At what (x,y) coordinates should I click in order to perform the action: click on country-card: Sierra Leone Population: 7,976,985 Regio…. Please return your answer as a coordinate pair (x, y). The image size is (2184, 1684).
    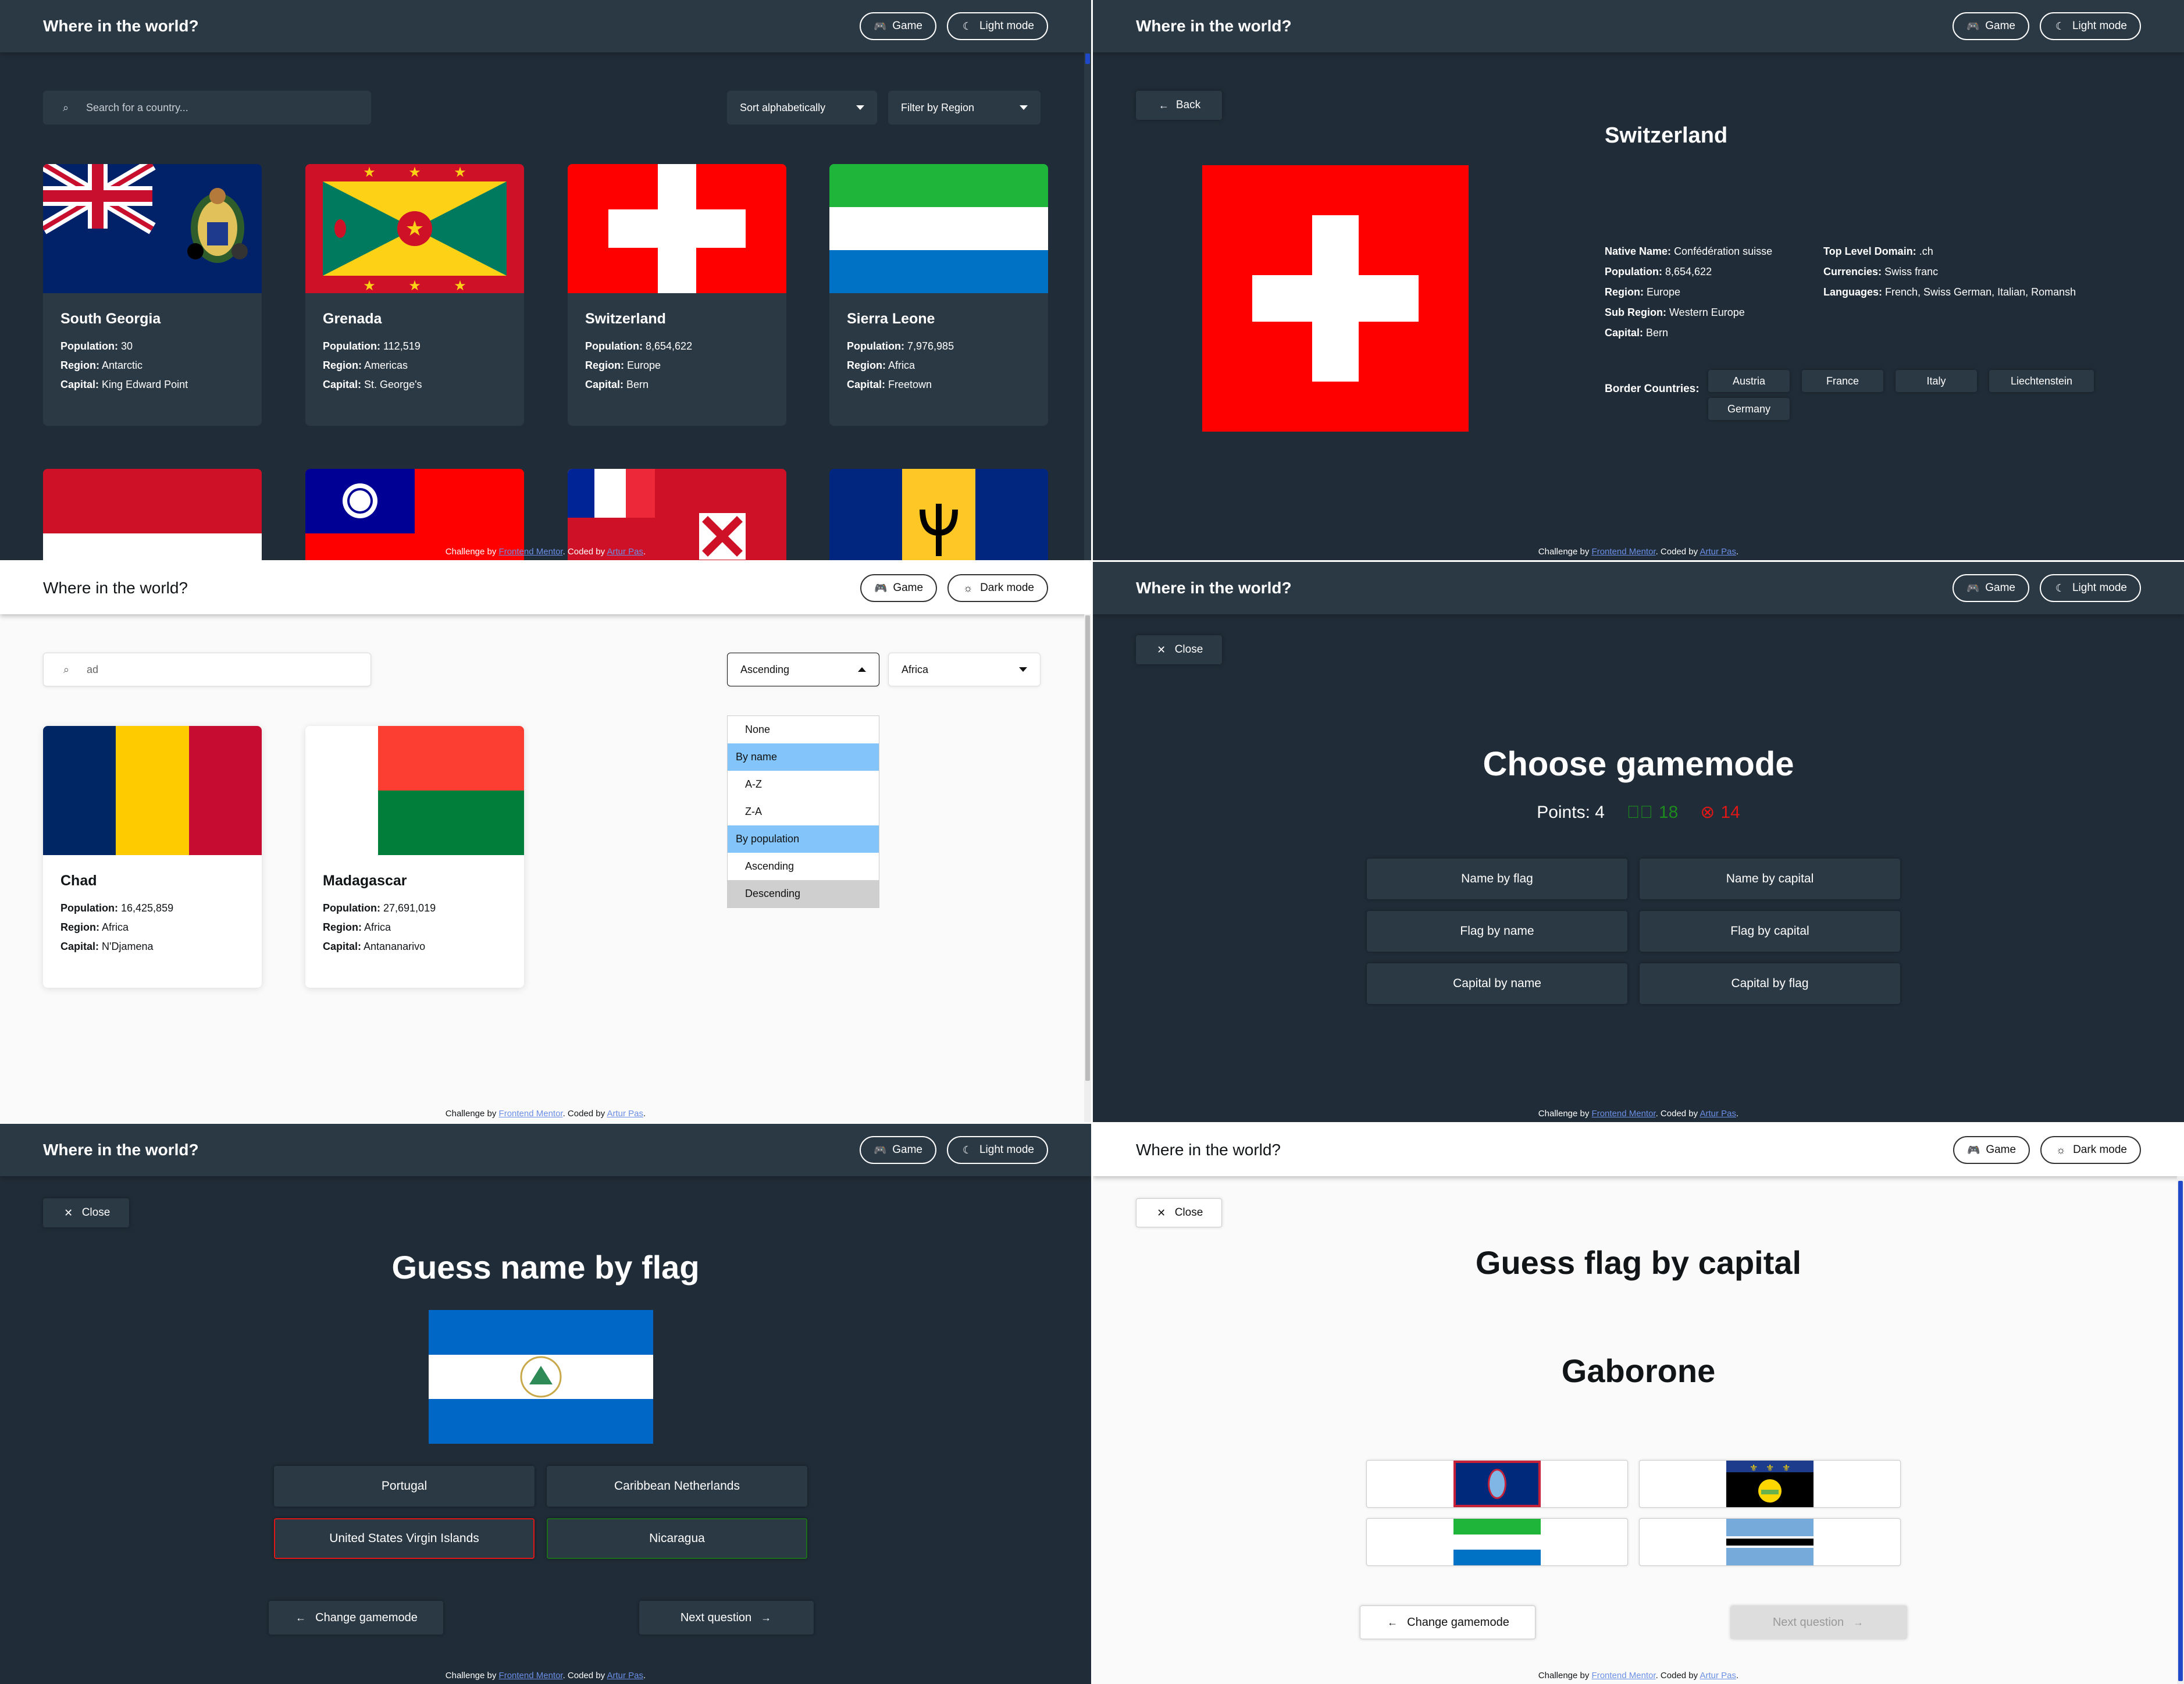
    Looking at the image, I should click on (939, 295).